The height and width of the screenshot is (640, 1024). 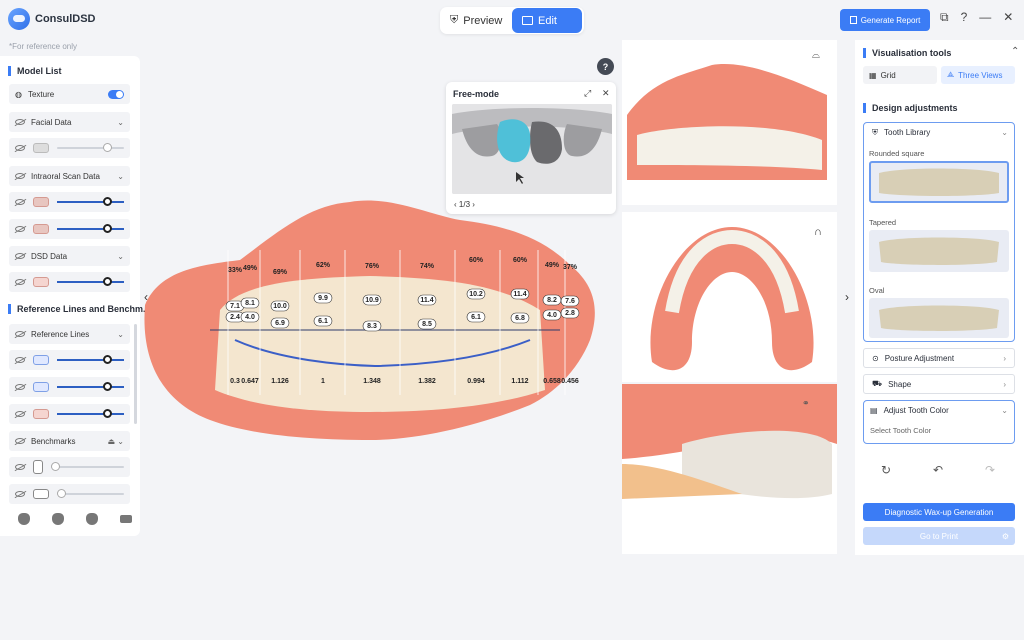 What do you see at coordinates (53, 441) in the screenshot?
I see `benchmarks-label: Benchmarks` at bounding box center [53, 441].